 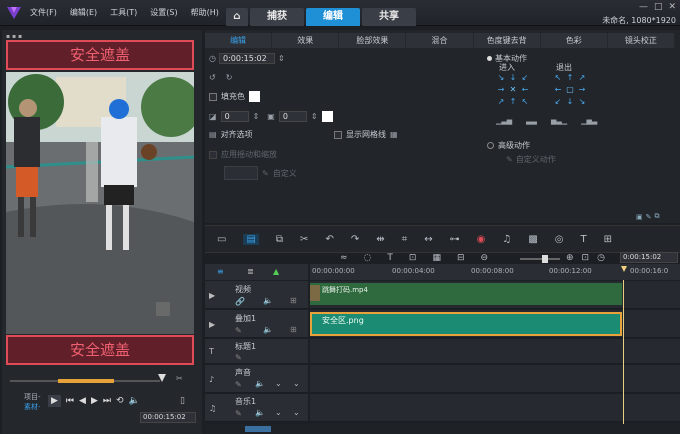 I want to click on menu-file: 文件(F), so click(x=43, y=12).